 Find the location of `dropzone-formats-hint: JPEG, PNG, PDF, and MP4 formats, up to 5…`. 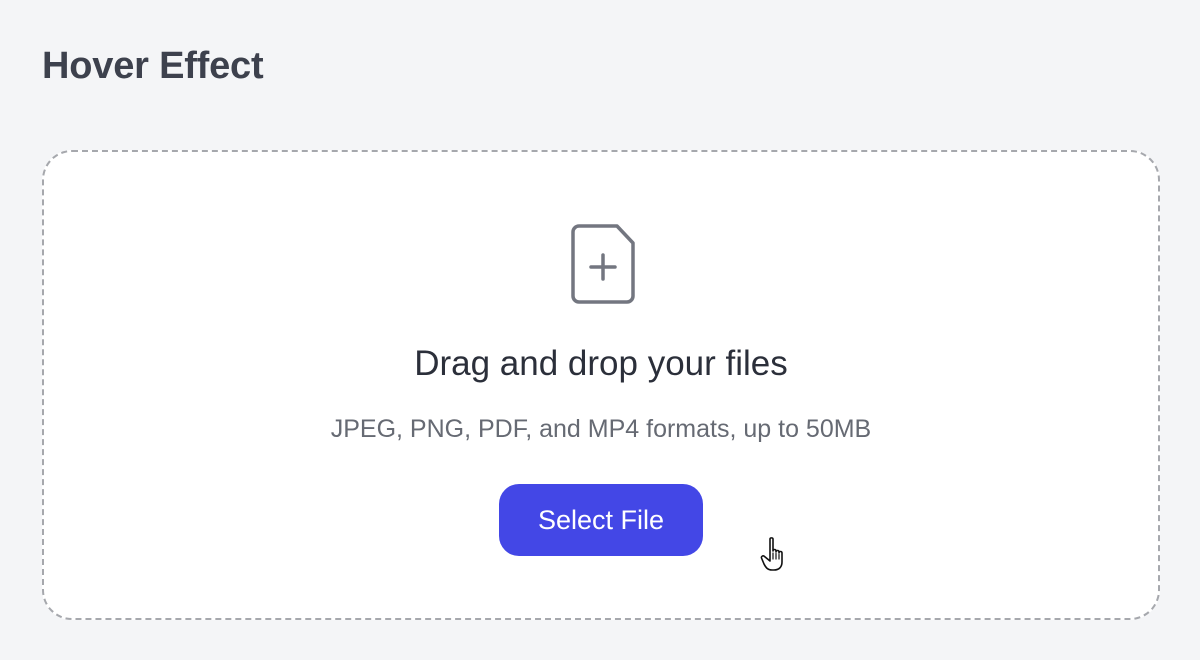

dropzone-formats-hint: JPEG, PNG, PDF, and MP4 formats, up to 5… is located at coordinates (601, 429).